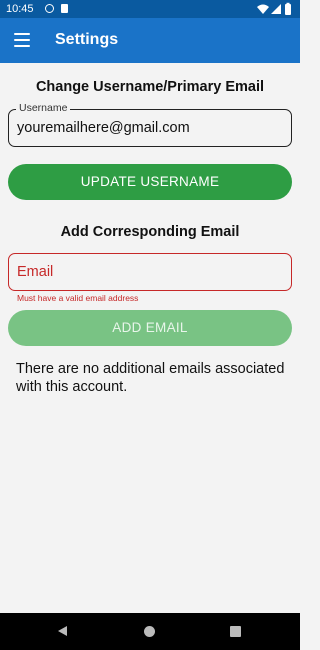  Describe the element at coordinates (150, 232) in the screenshot. I see `add-email-heading: Add Corresponding Email` at that location.